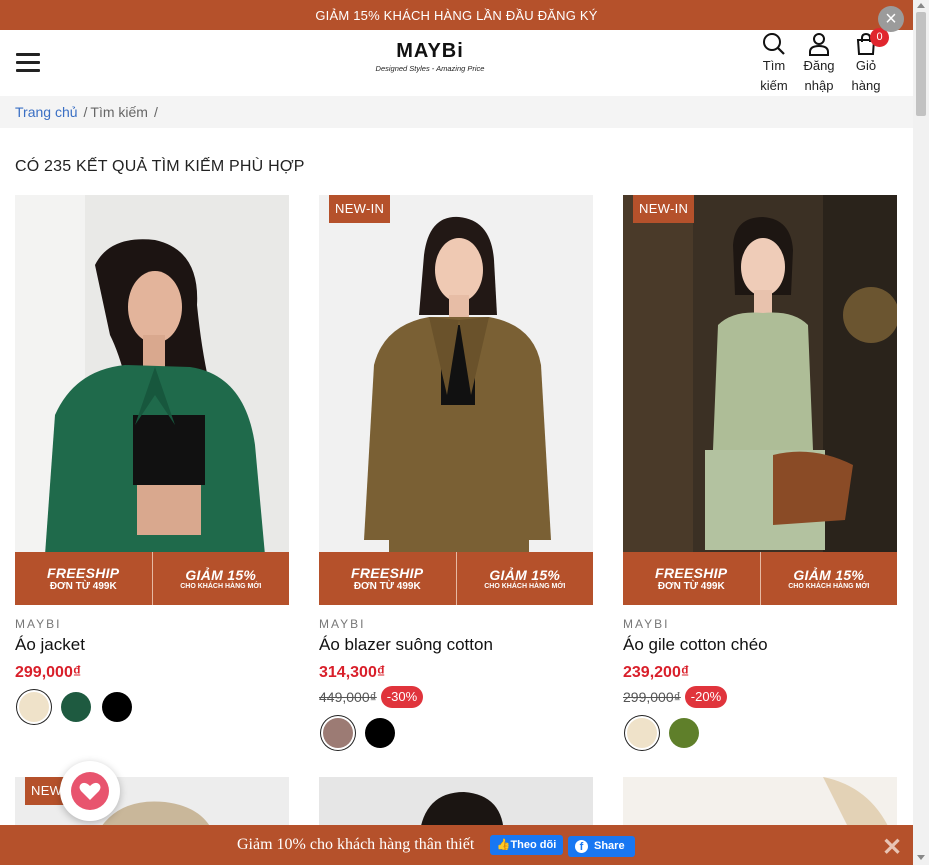  Describe the element at coordinates (921, 5) in the screenshot. I see `scroll-up-arrow` at that location.